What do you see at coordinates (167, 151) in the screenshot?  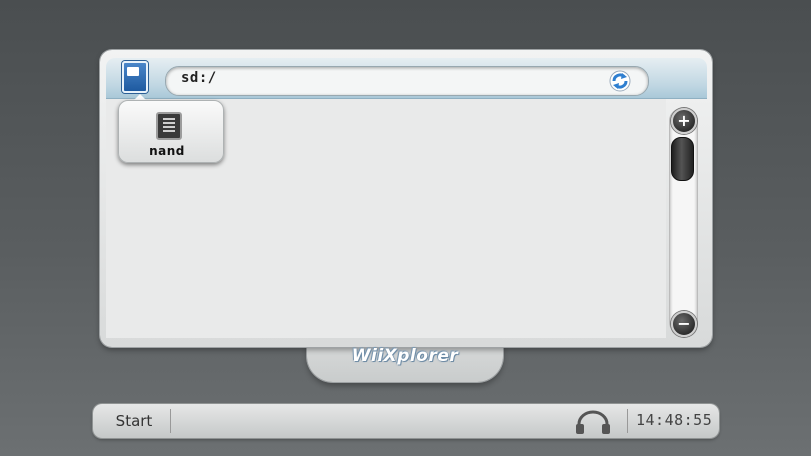 I see `drive-item-nand: nand` at bounding box center [167, 151].